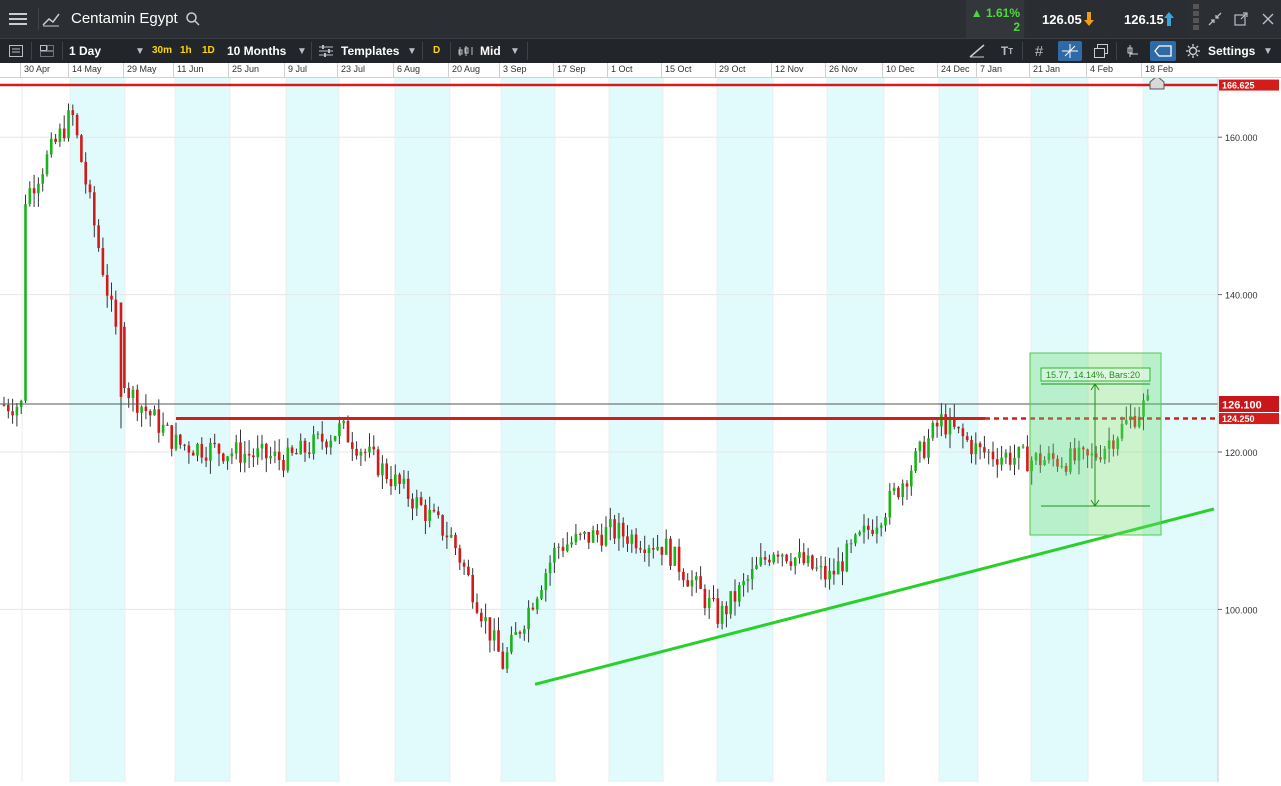  I want to click on quick-interval-1d: 1D, so click(208, 51).